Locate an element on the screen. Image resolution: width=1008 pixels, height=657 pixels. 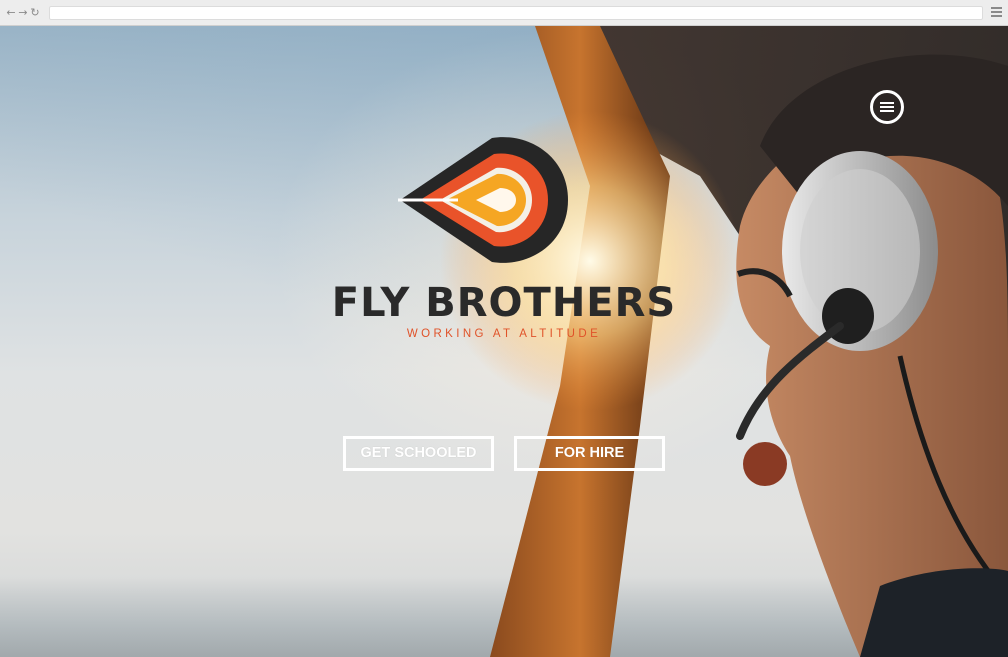
hamburger-menu-icon is located at coordinates (996, 12).